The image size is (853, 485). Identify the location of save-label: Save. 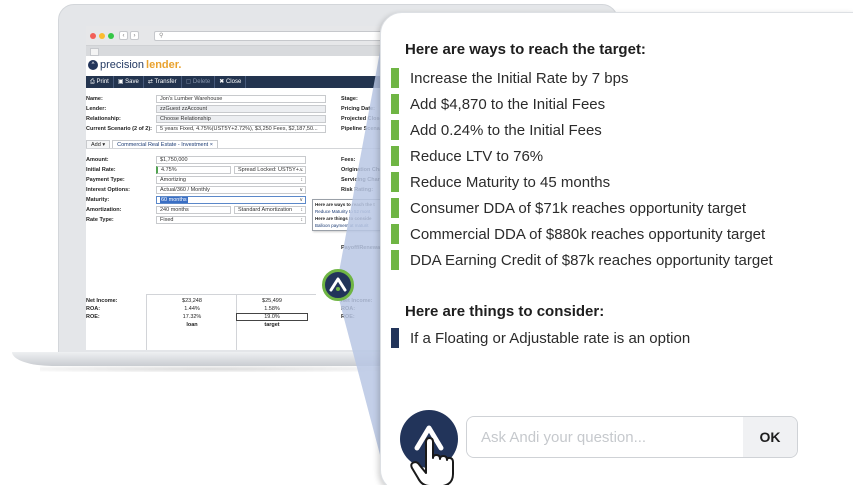
(132, 82).